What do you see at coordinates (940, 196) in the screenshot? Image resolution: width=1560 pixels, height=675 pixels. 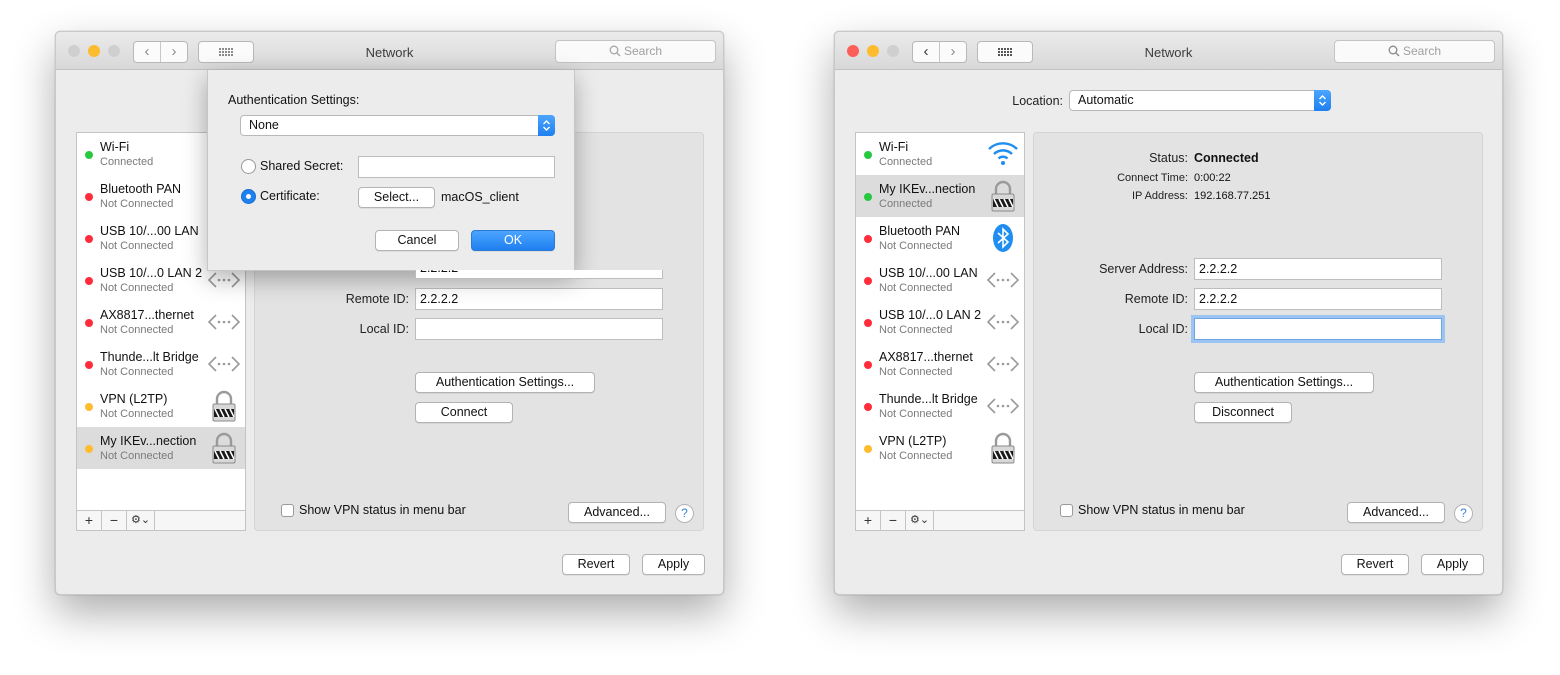 I see `service-item: My IKEv...nection Connected` at bounding box center [940, 196].